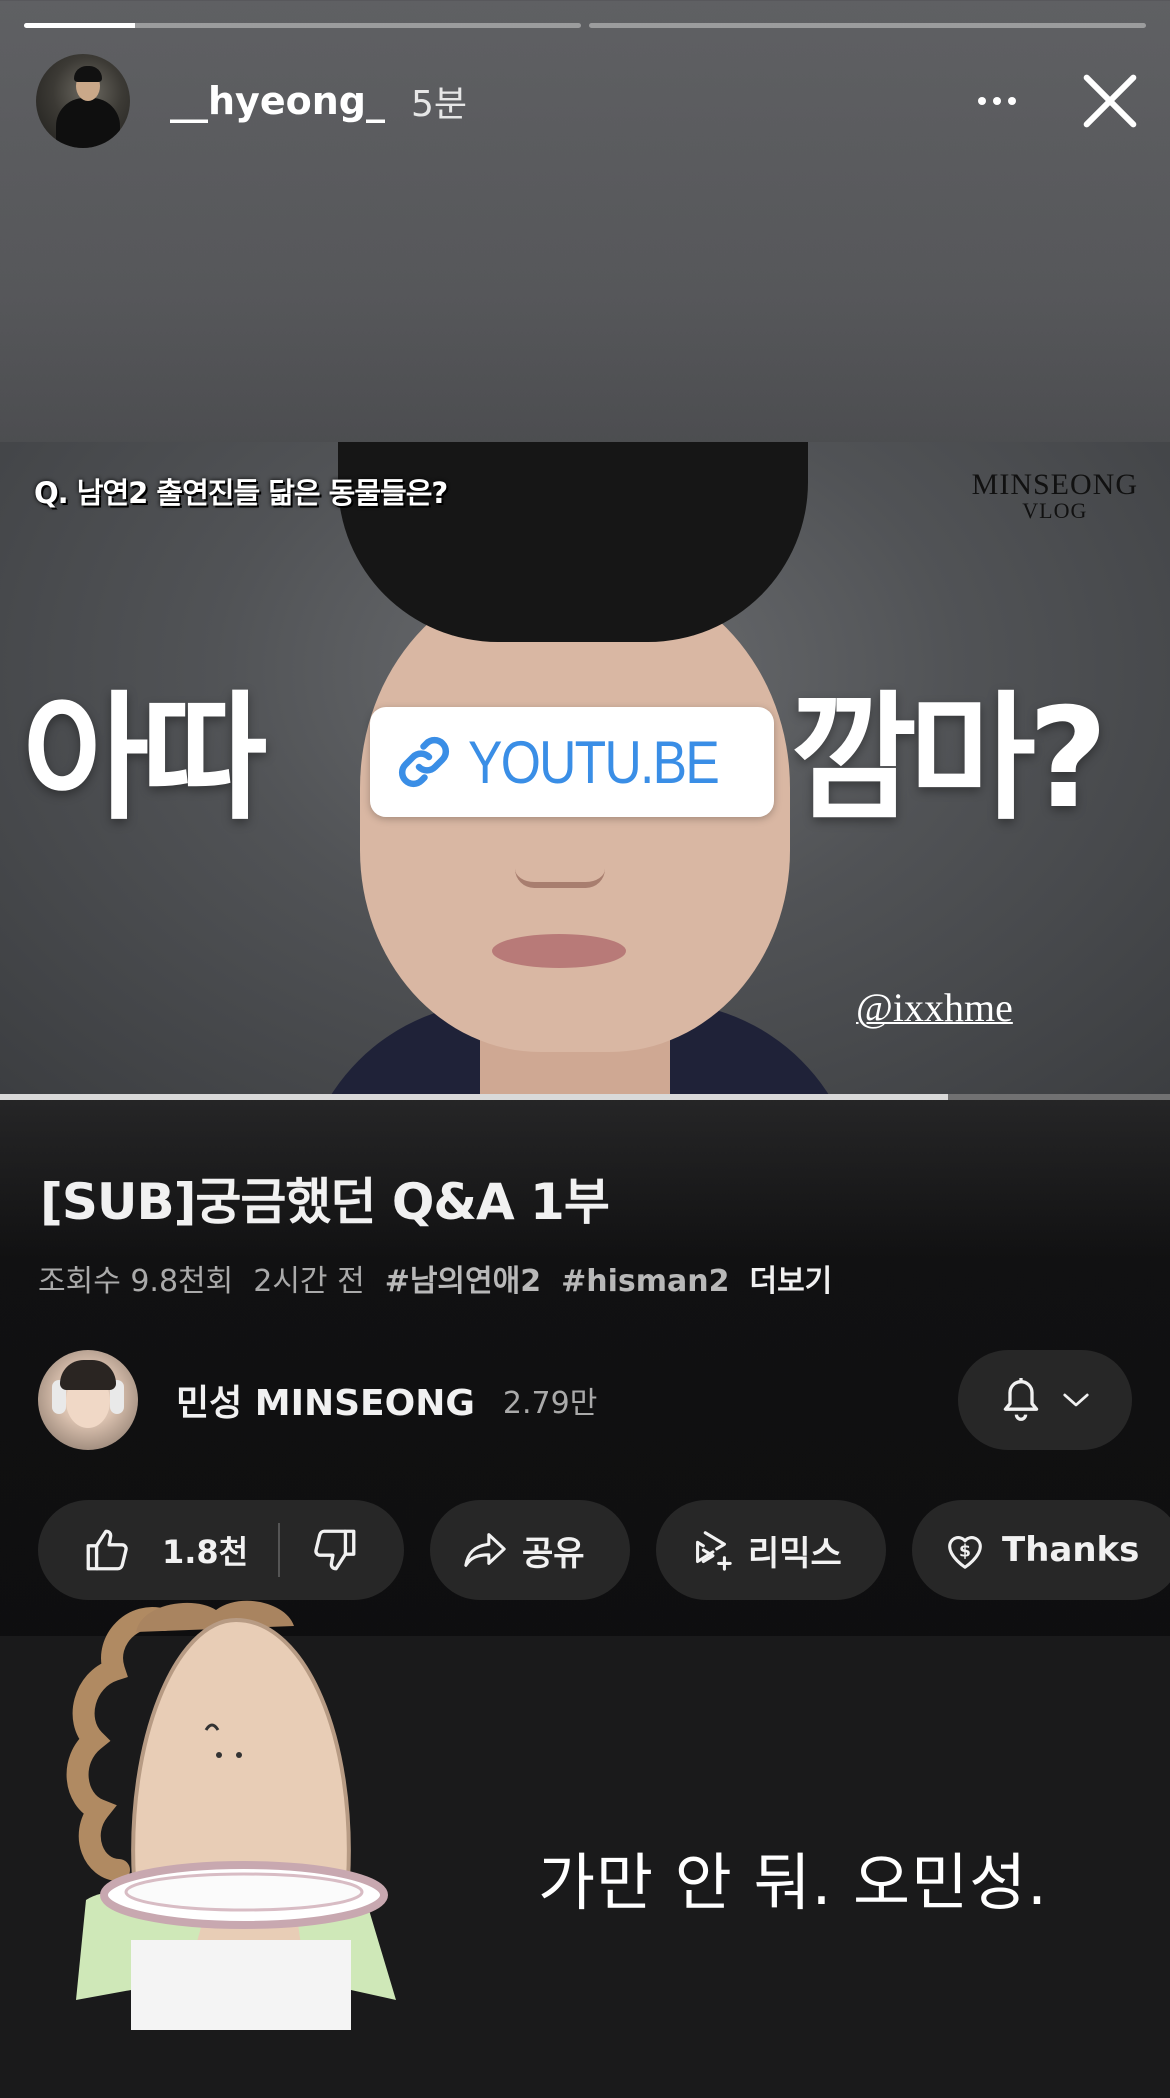 Image resolution: width=1170 pixels, height=2098 pixels. Describe the element at coordinates (335, 1550) in the screenshot. I see `thumbs-down-icon` at that location.